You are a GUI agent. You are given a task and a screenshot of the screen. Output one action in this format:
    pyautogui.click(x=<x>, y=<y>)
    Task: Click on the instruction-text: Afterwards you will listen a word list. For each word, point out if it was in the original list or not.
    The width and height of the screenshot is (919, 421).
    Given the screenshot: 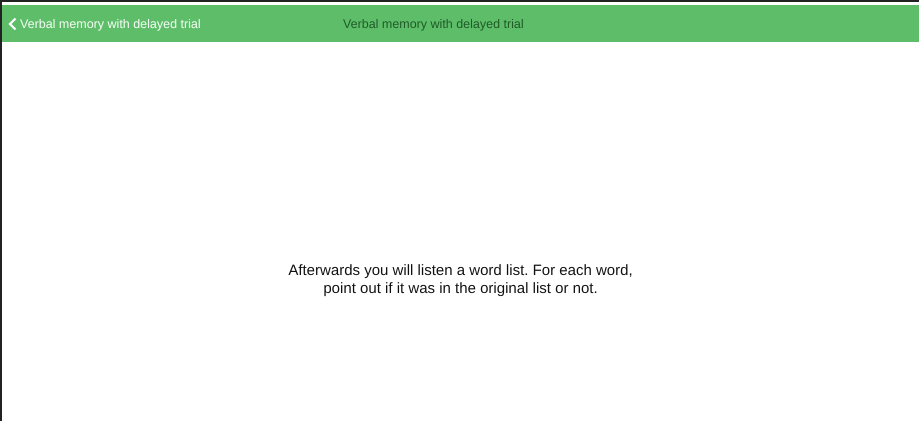 What is the action you would take?
    pyautogui.click(x=460, y=280)
    